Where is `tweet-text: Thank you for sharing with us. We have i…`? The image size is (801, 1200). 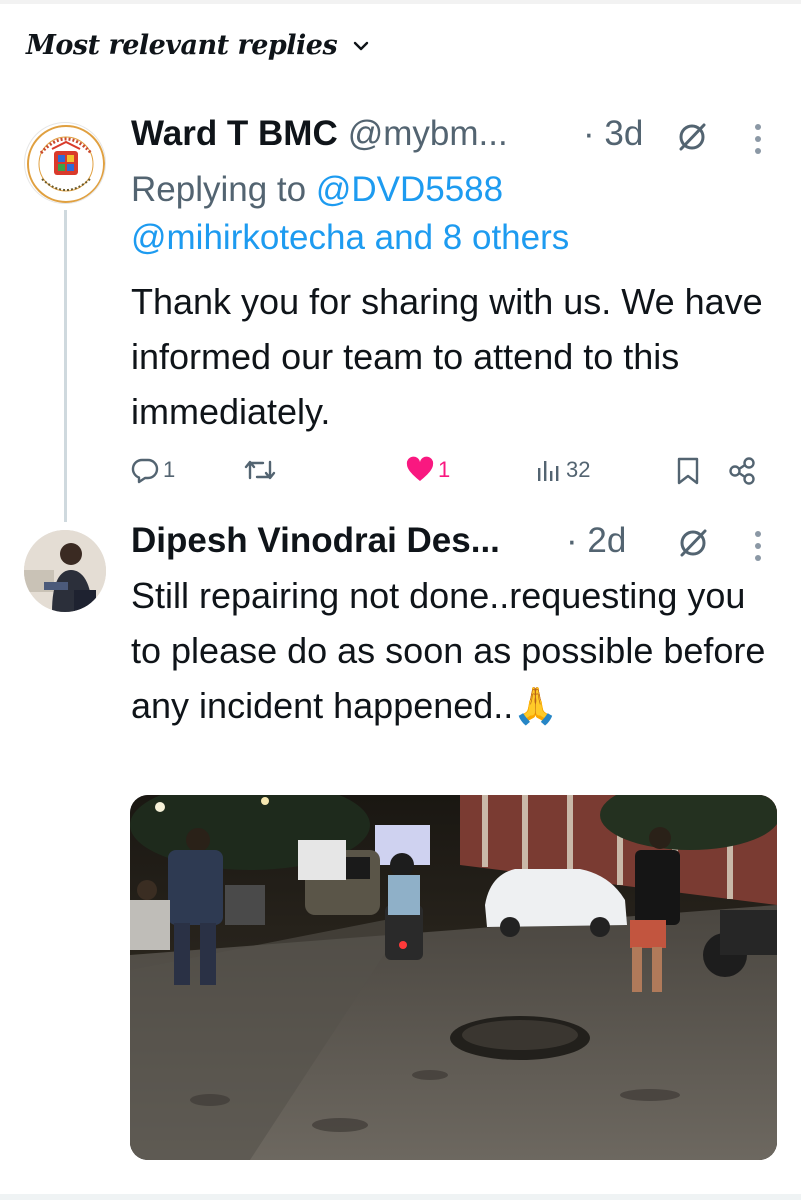 tweet-text: Thank you for sharing with us. We have i… is located at coordinates (447, 356).